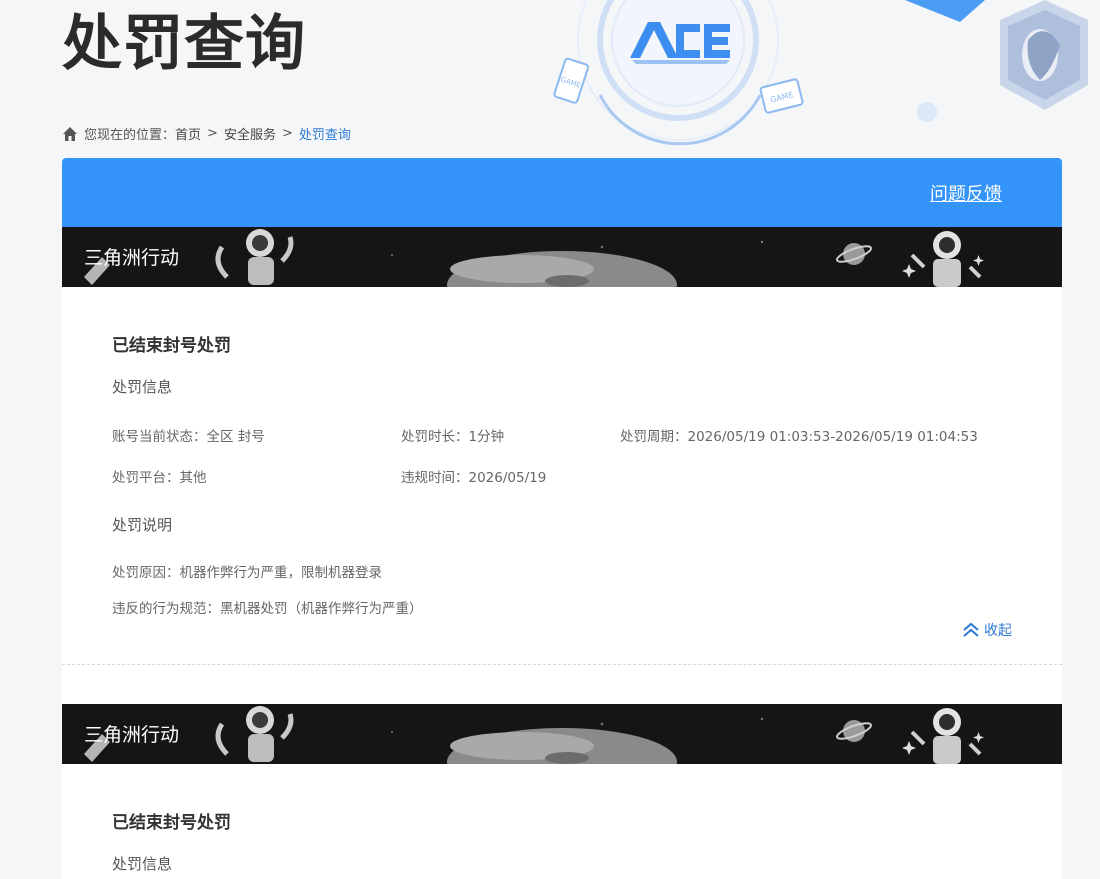 The image size is (1100, 879). Describe the element at coordinates (453, 437) in the screenshot. I see `penalty-duration-field: 处罚时长：1分钟` at that location.